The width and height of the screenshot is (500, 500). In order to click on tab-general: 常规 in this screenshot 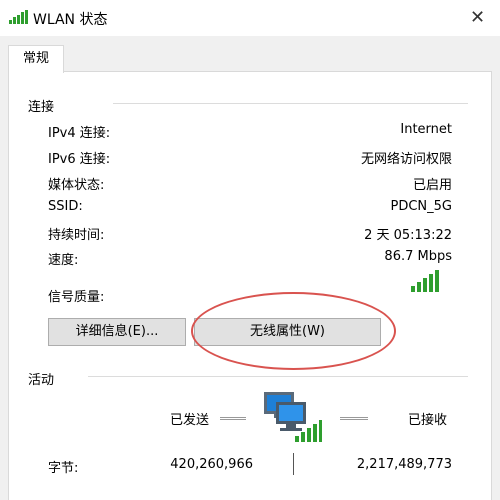, I will do `click(36, 59)`.